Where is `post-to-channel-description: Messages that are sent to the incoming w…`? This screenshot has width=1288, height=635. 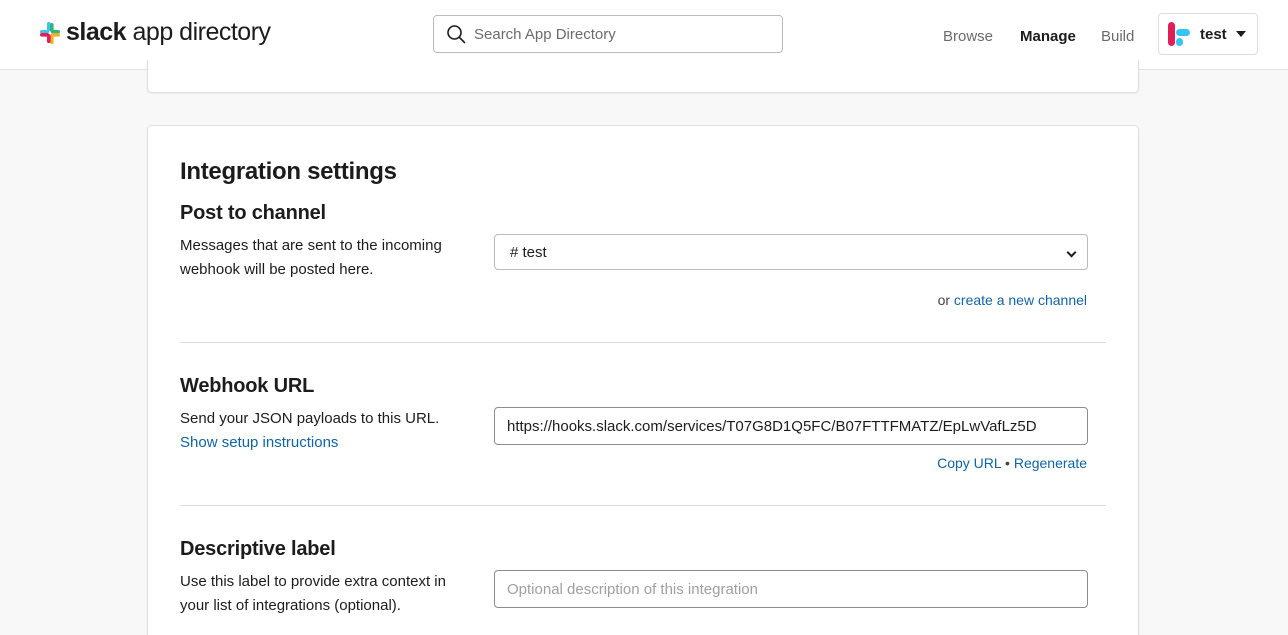 post-to-channel-description: Messages that are sent to the incoming w… is located at coordinates (311, 257).